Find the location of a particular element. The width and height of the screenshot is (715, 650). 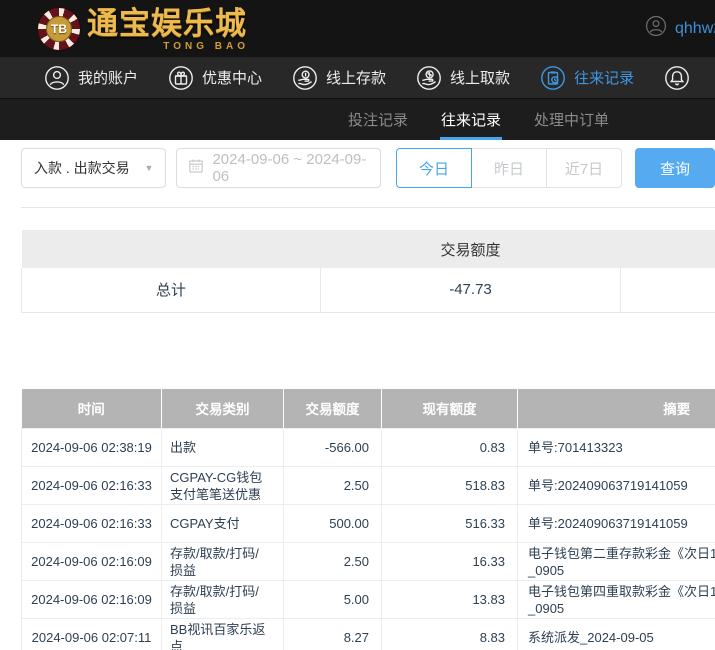

today-button: 今日 is located at coordinates (434, 168).